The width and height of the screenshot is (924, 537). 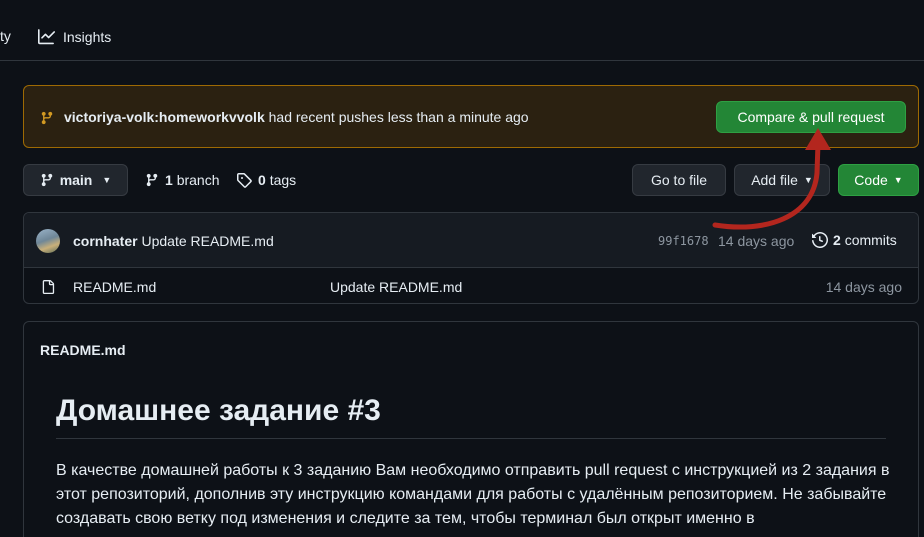 What do you see at coordinates (683, 241) in the screenshot?
I see `commit-sha: 99f1678` at bounding box center [683, 241].